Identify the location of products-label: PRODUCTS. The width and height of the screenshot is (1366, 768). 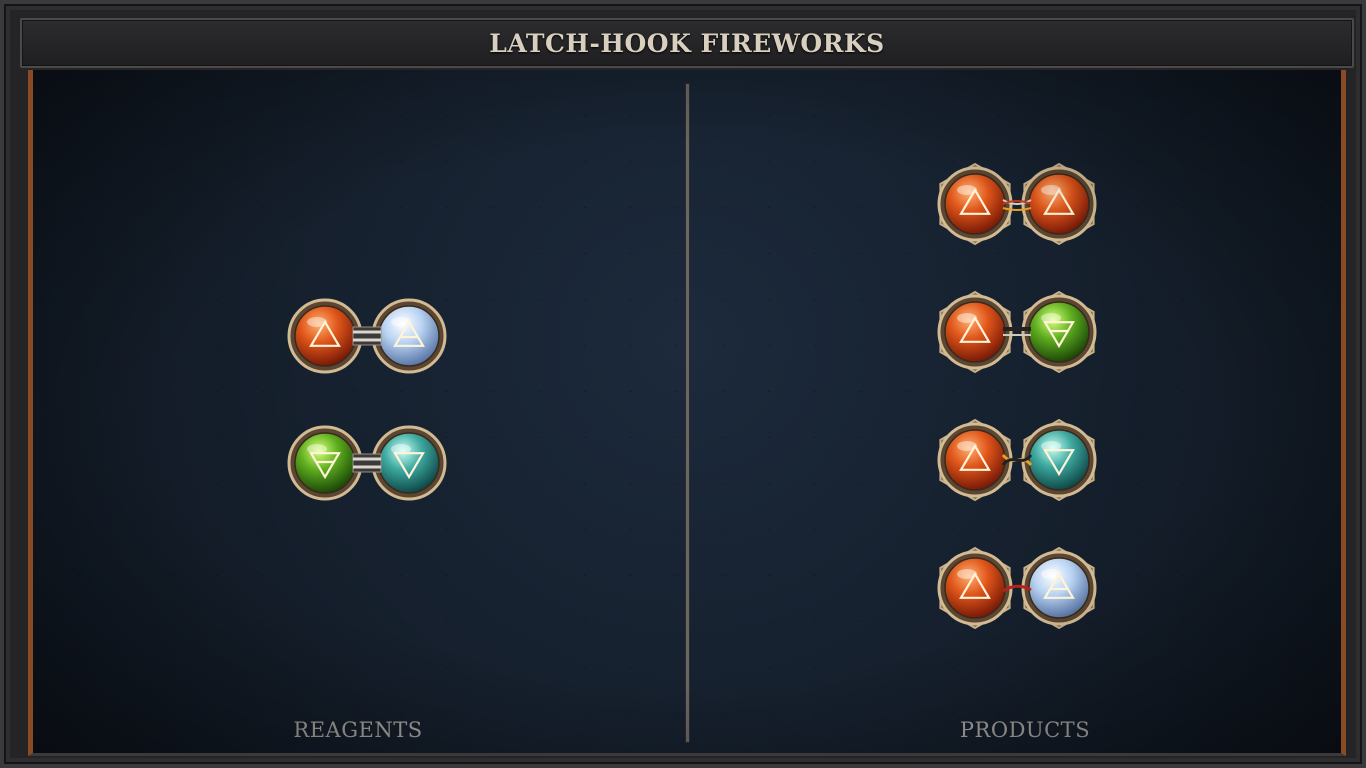
(1025, 730).